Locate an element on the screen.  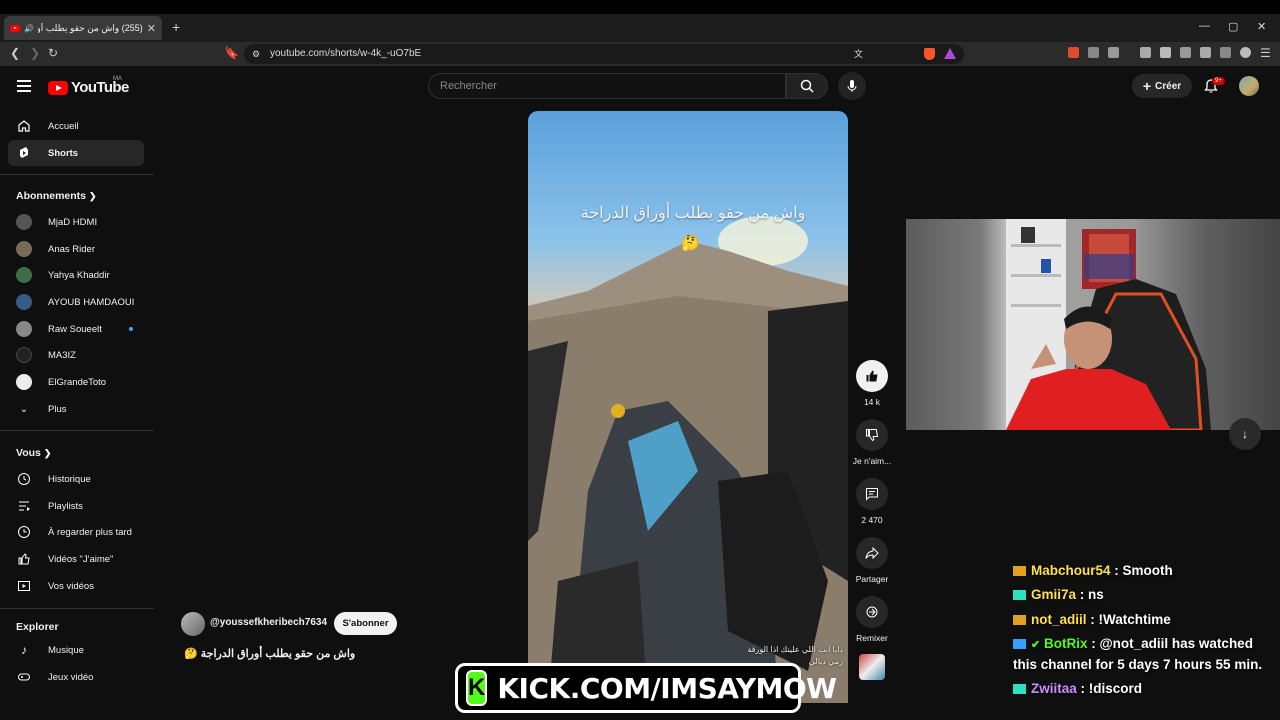
create-button: + Créer is located at coordinates (1162, 86).